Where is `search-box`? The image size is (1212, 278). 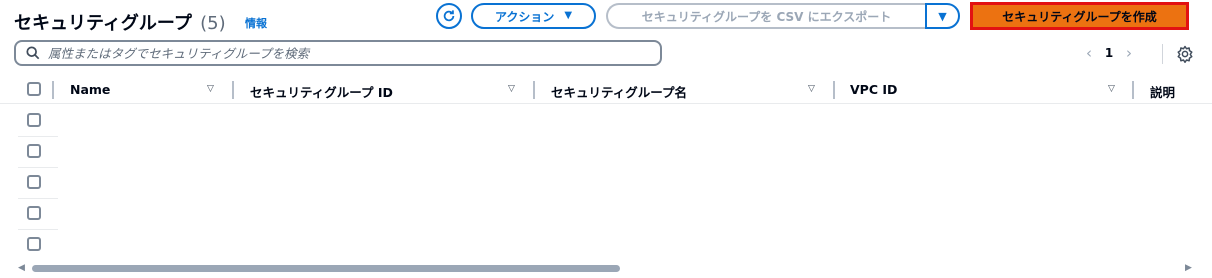 search-box is located at coordinates (338, 53).